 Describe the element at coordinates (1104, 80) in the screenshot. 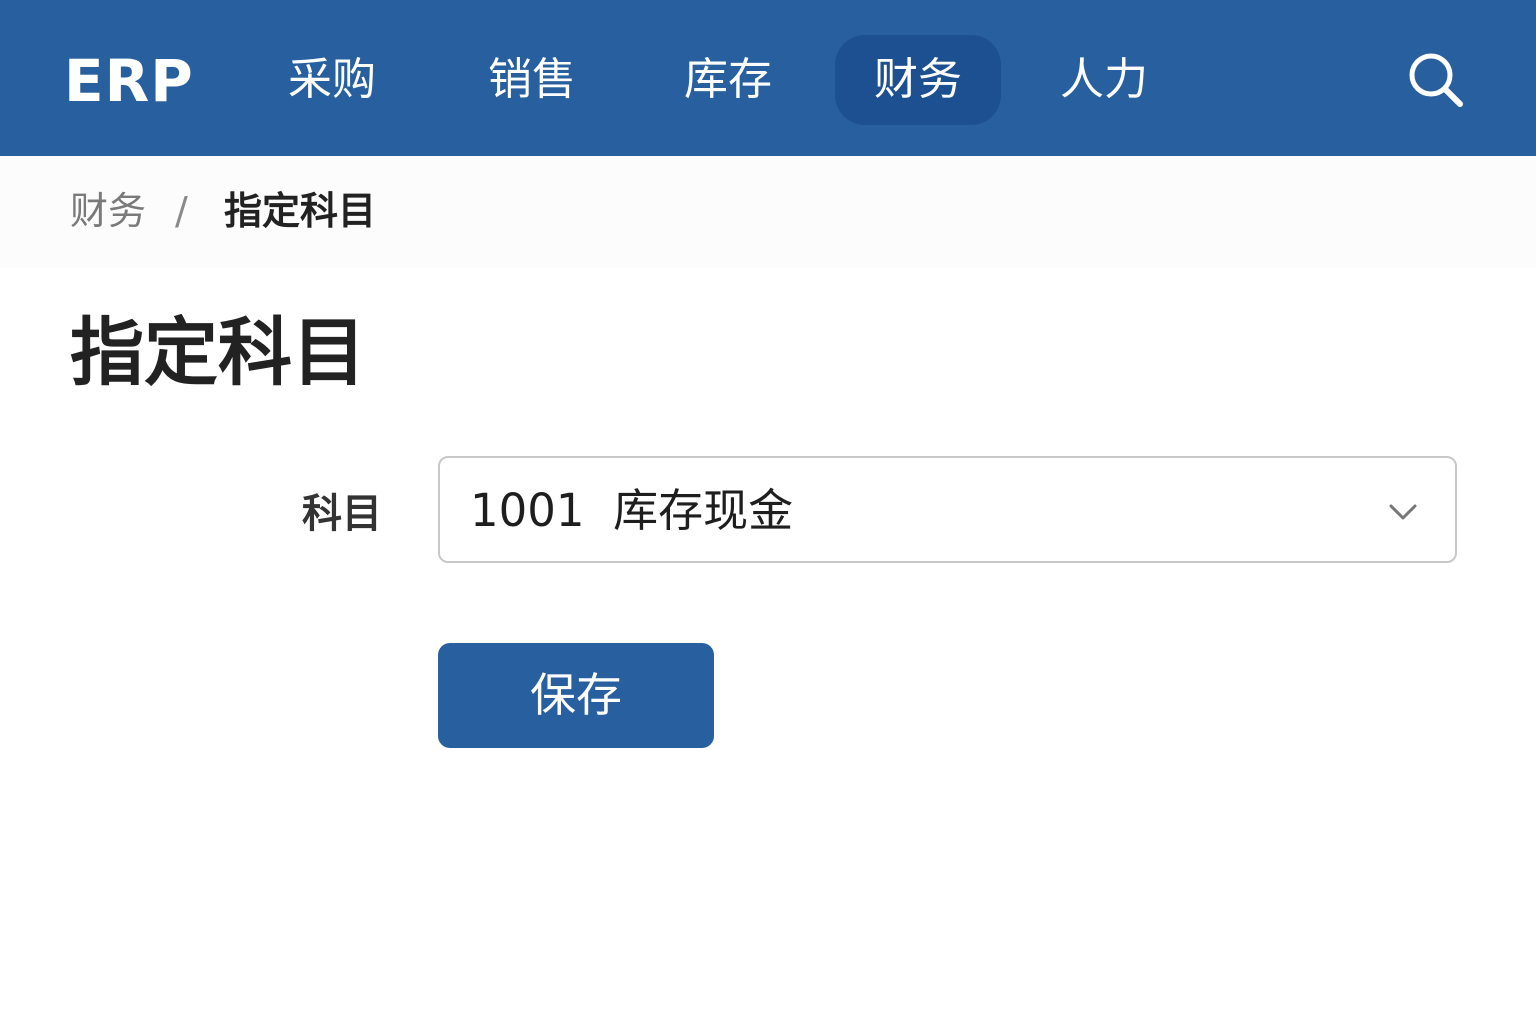

I see `nav-item-hr: 人力` at that location.